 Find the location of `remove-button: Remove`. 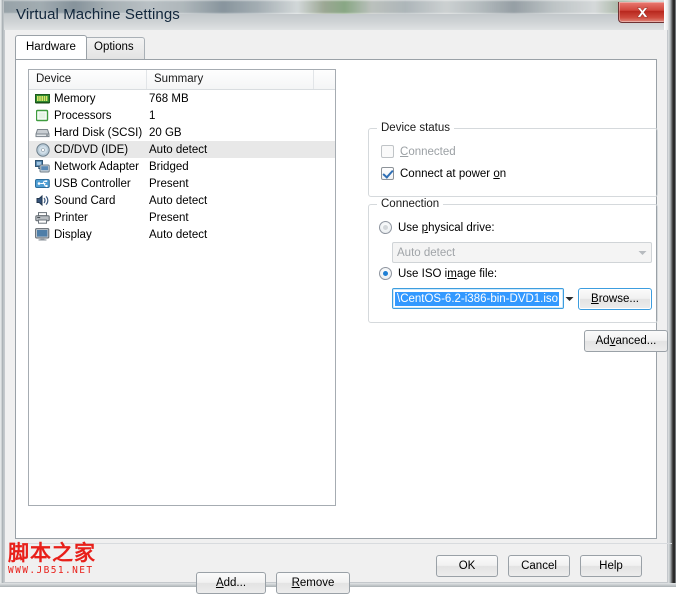

remove-button: Remove is located at coordinates (313, 583).